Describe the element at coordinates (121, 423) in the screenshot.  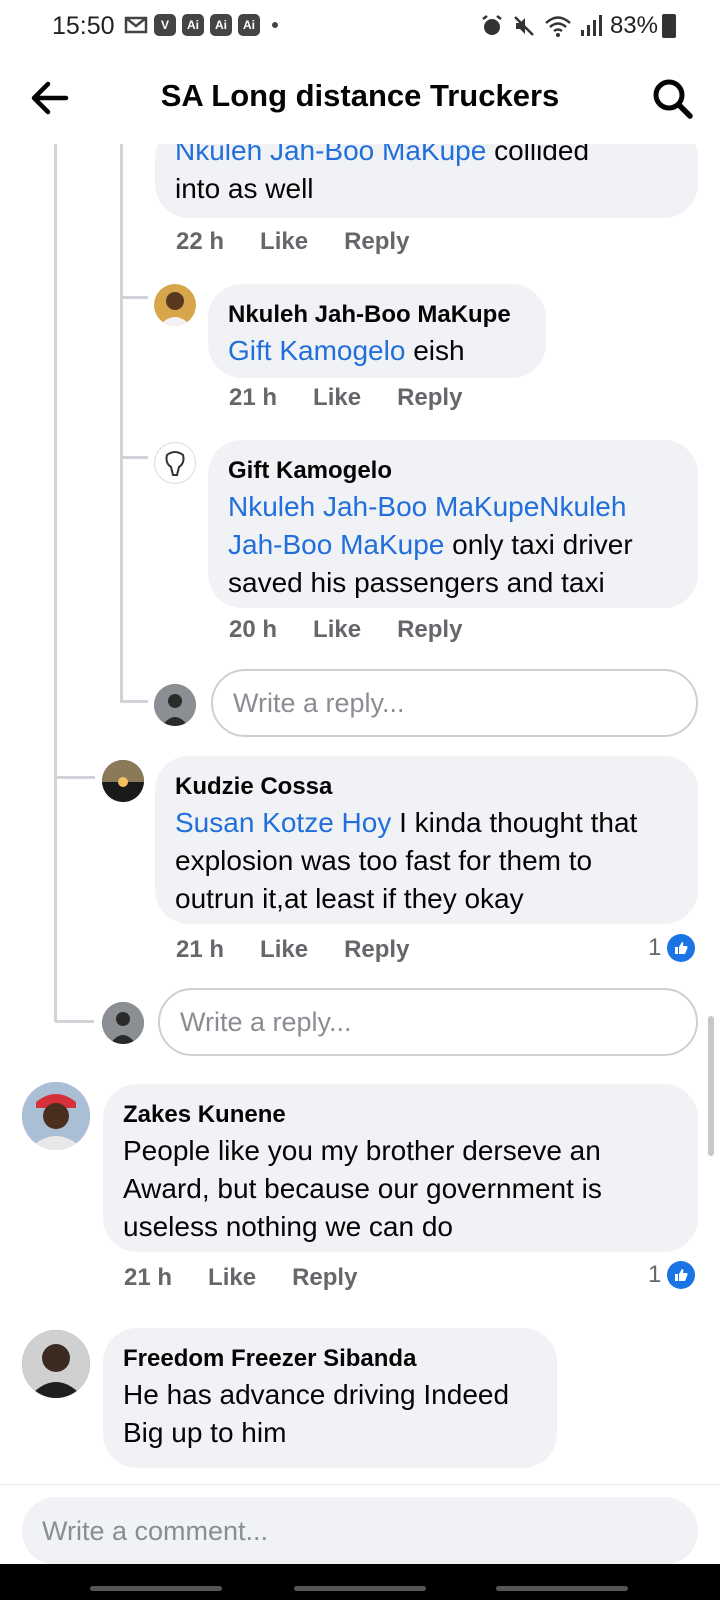
I see `thread-line-inner` at that location.